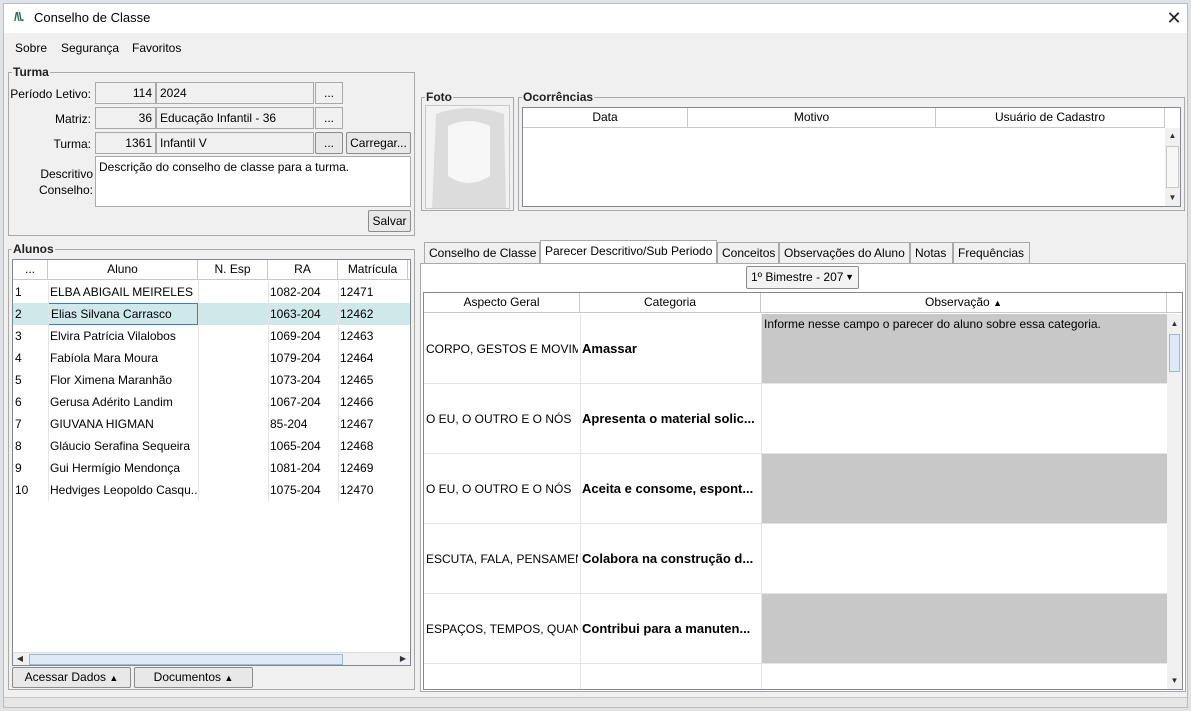  I want to click on documentos-button: Documentos ▲, so click(193, 677).